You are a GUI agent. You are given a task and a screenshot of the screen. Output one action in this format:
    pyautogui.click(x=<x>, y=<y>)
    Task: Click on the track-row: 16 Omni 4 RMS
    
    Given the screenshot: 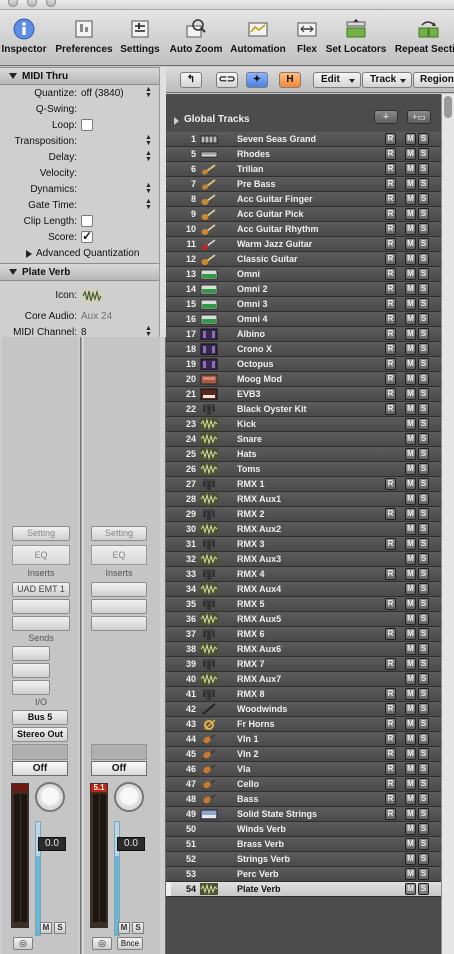 What is the action you would take?
    pyautogui.click(x=303, y=319)
    